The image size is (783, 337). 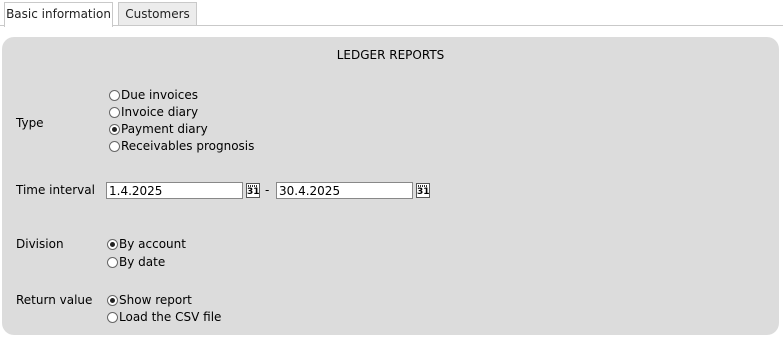 I want to click on tab-bar-divider, so click(x=391, y=25).